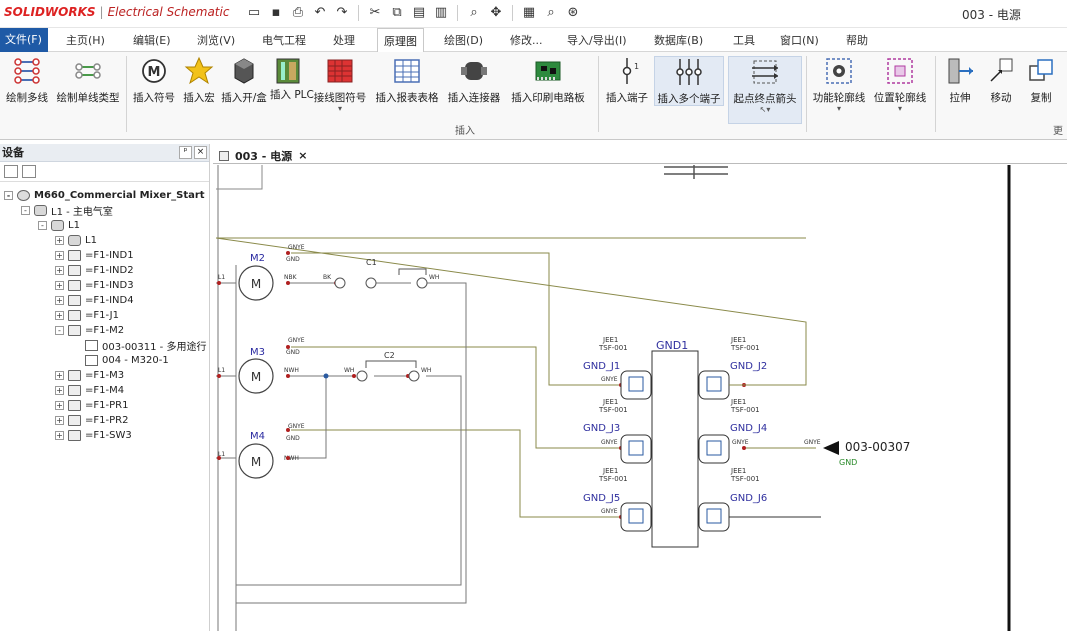  I want to click on redo-icon: ↷, so click(342, 13).